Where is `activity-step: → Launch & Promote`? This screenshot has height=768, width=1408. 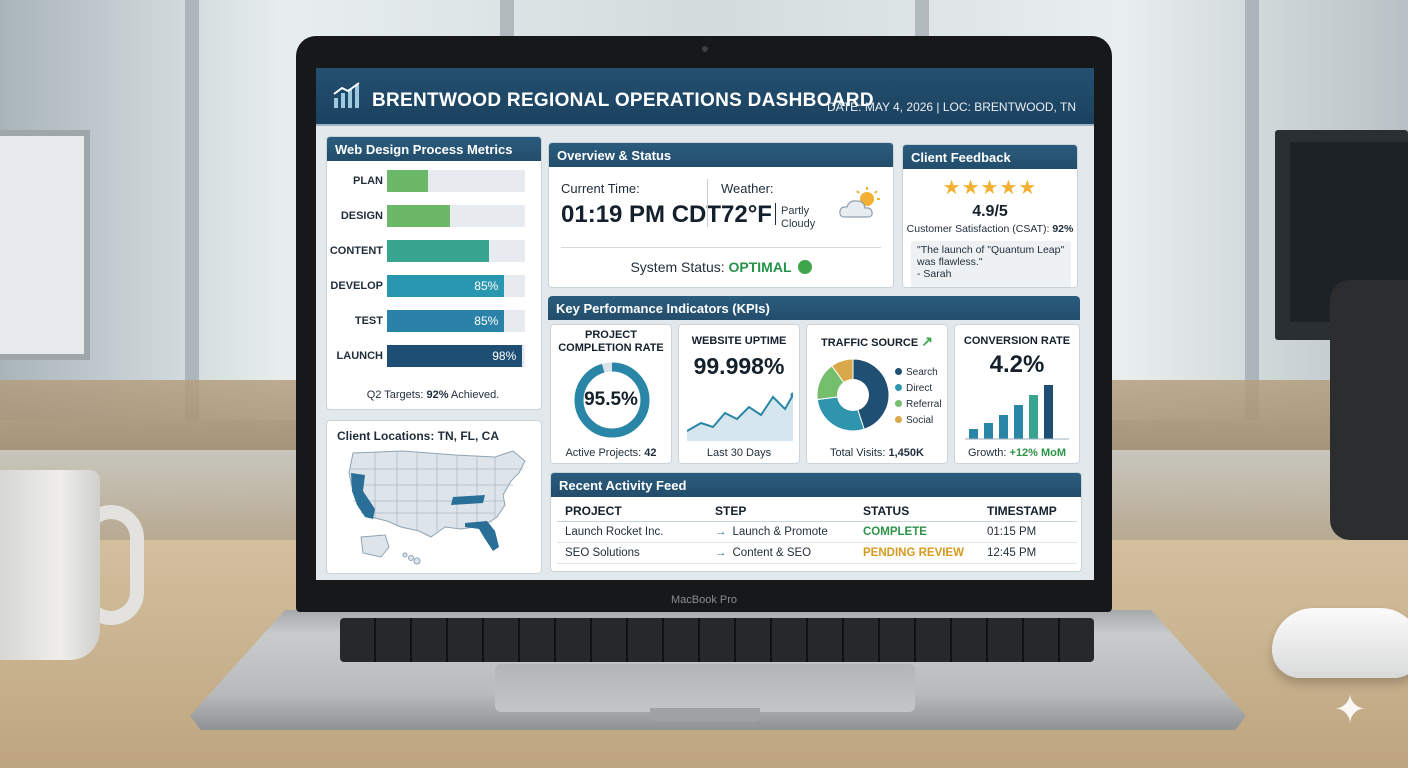 activity-step: → Launch & Promote is located at coordinates (781, 532).